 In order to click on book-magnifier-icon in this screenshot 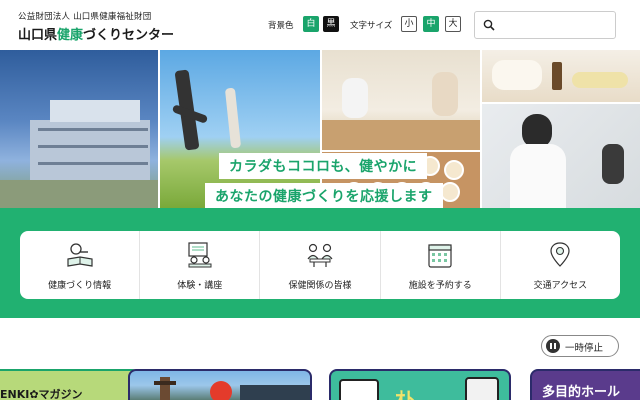, I will do `click(79, 255)`.